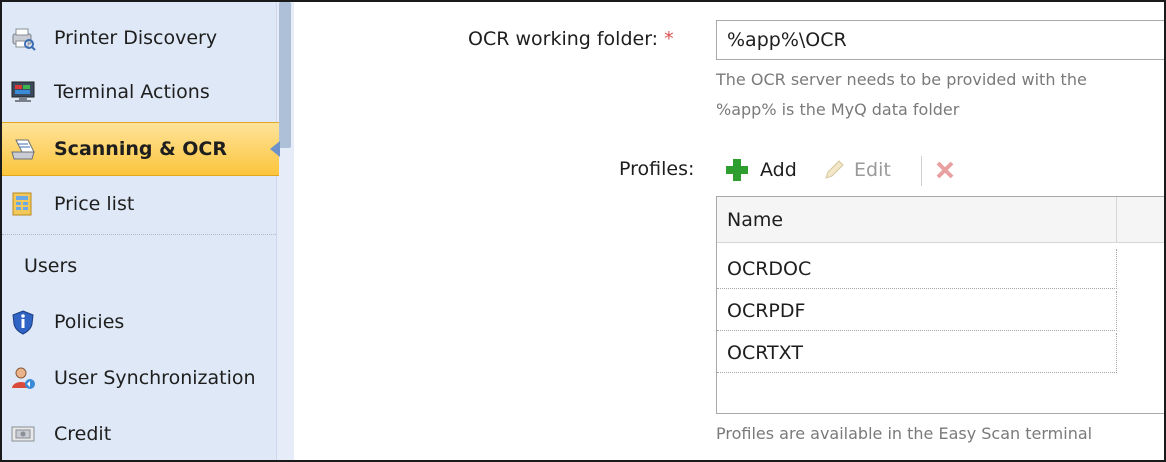  I want to click on sidebar-item-terminal-actions: Terminal Actions, so click(139, 92).